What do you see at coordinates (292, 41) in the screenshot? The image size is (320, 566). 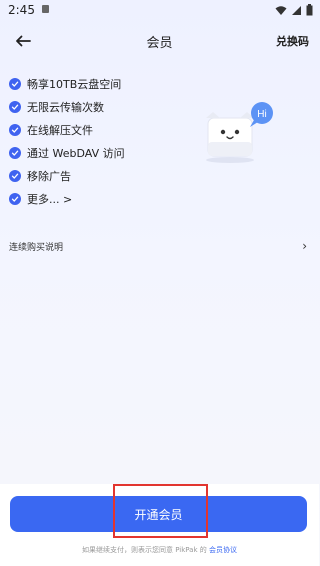 I see `redeem-code-button: 兑换码` at bounding box center [292, 41].